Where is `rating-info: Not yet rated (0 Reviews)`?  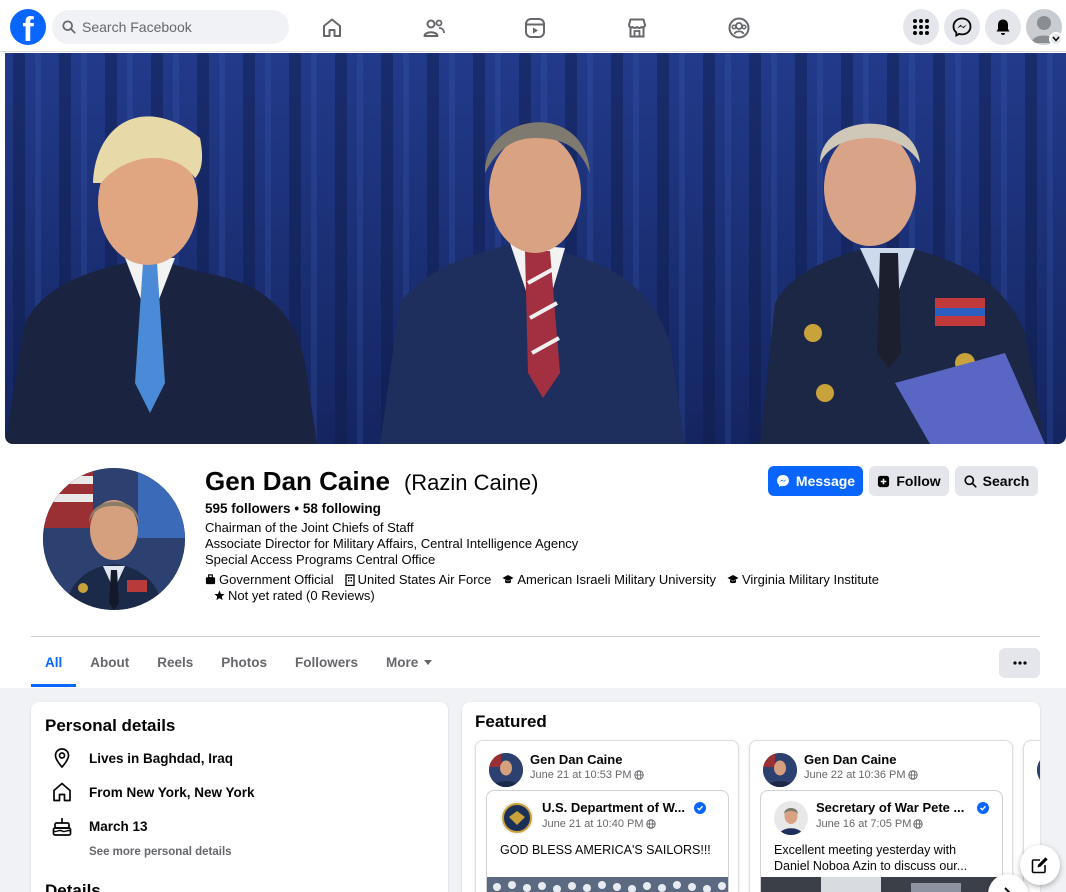
rating-info: Not yet rated (0 Reviews) is located at coordinates (294, 595).